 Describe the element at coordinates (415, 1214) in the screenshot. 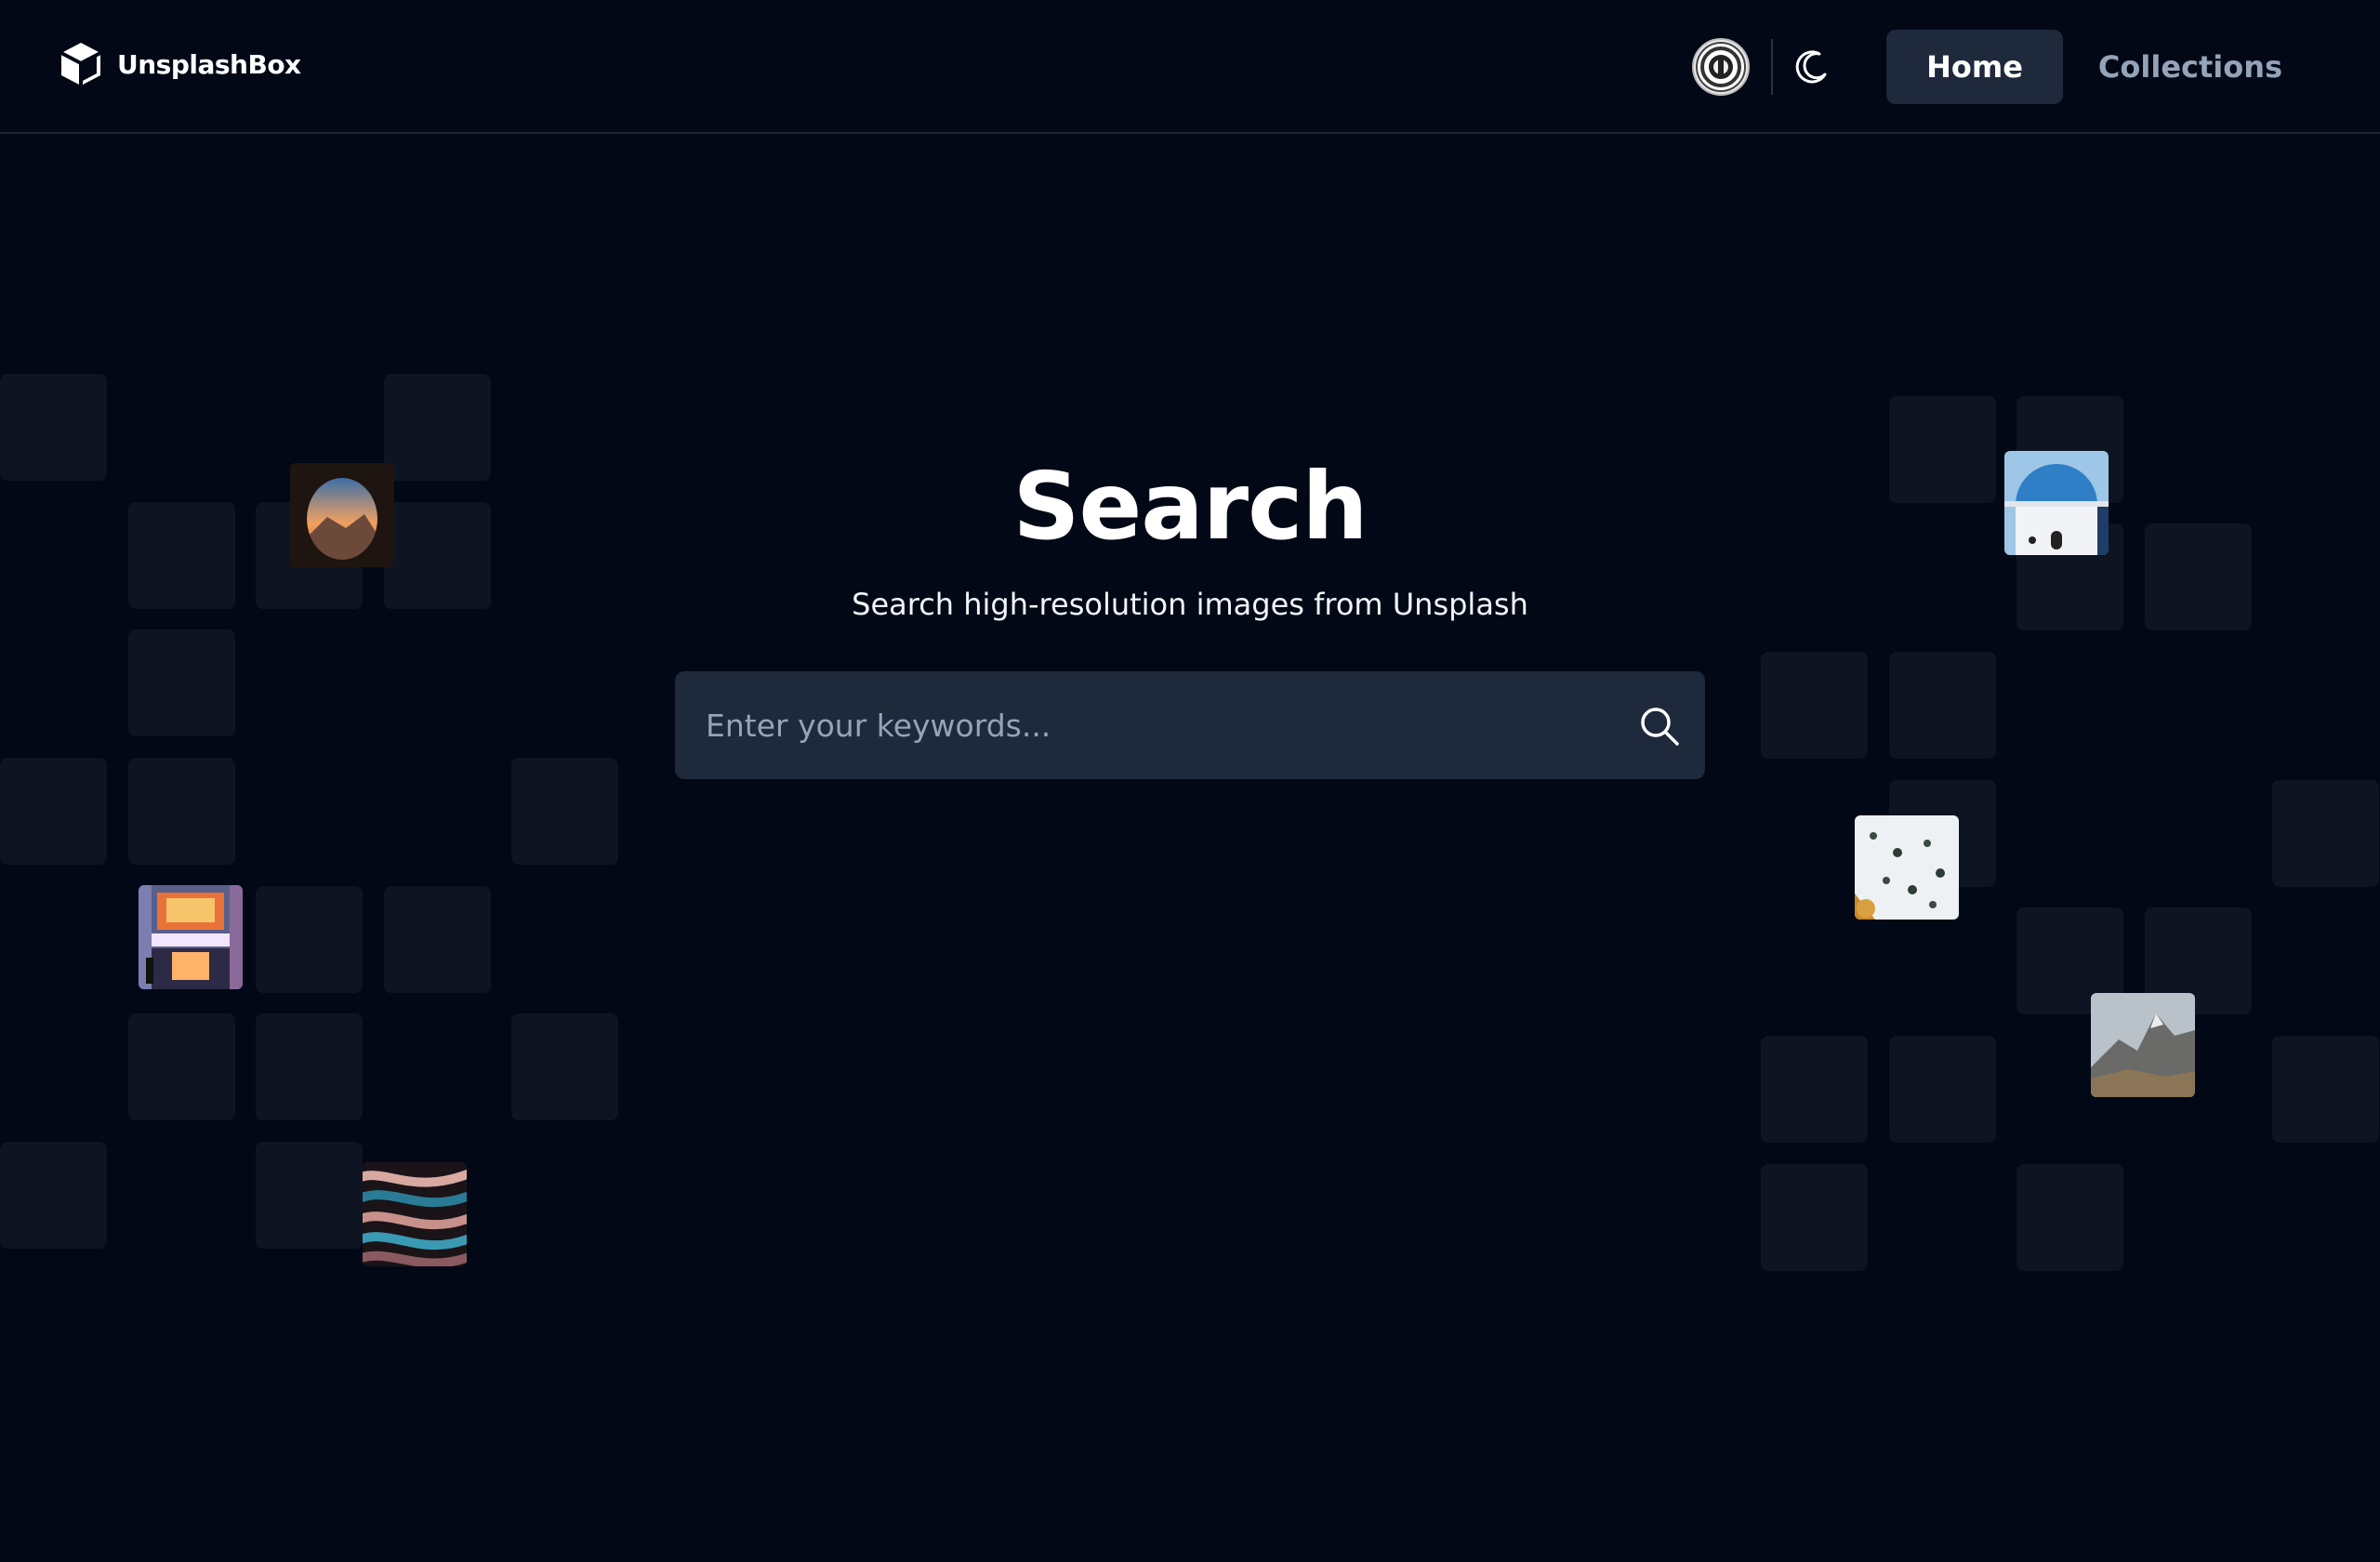

I see `abstract-waves-photo` at that location.